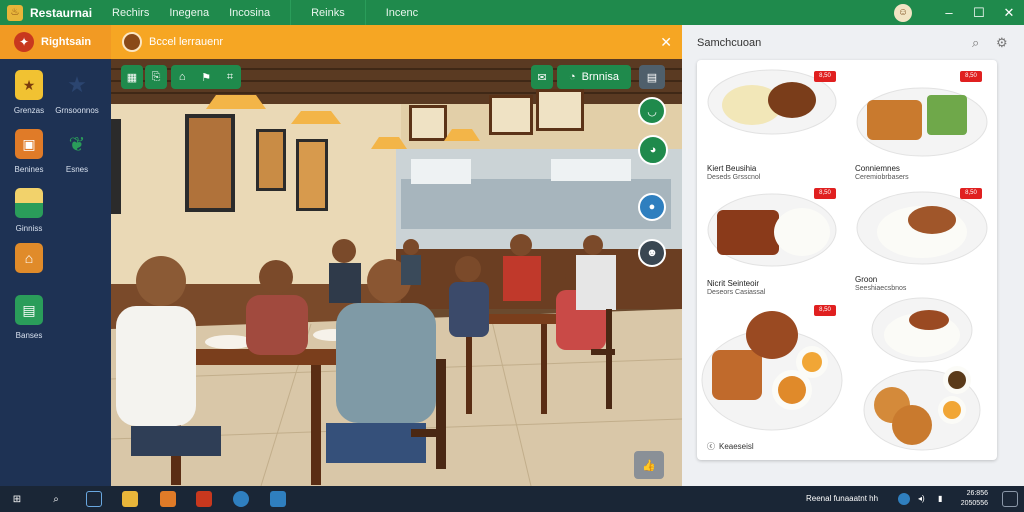  Describe the element at coordinates (974, 503) in the screenshot. I see `clock-date: 2050556` at that location.